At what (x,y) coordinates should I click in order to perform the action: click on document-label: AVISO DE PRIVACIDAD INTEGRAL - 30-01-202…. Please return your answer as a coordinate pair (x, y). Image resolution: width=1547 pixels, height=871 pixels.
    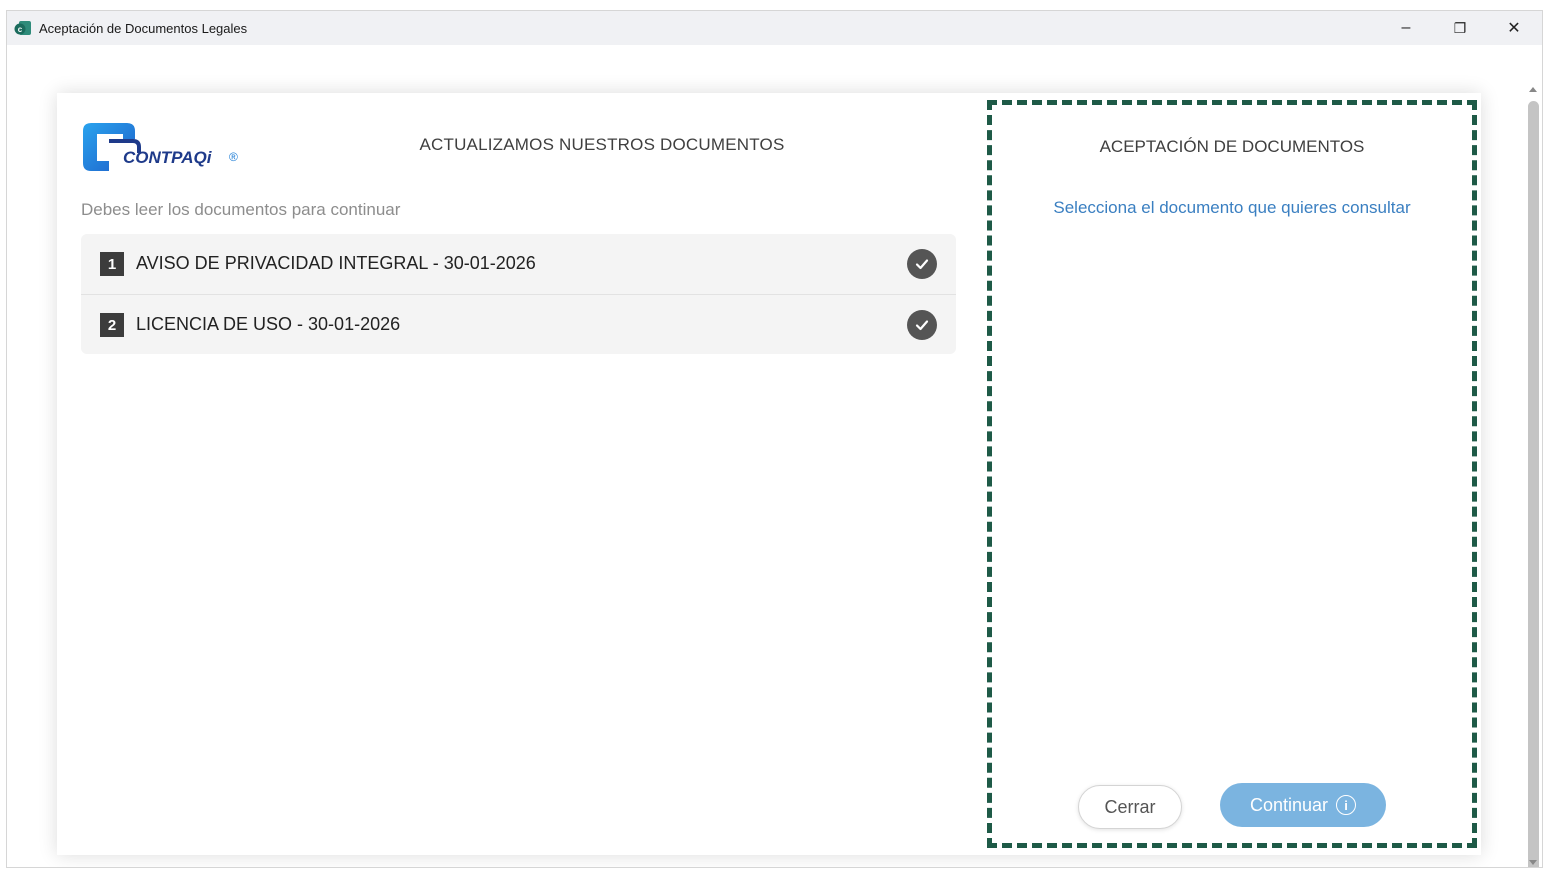
    Looking at the image, I should click on (336, 263).